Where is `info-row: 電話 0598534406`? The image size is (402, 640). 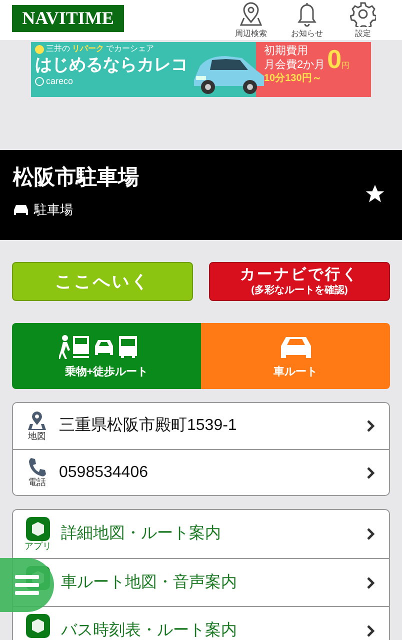
info-row: 電話 0598534406 is located at coordinates (201, 472).